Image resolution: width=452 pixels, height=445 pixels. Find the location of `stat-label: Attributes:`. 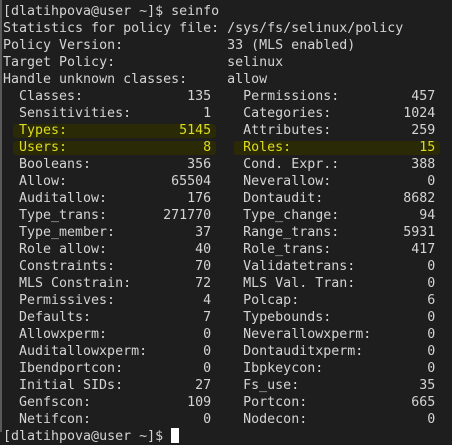

stat-label: Attributes: is located at coordinates (287, 130).